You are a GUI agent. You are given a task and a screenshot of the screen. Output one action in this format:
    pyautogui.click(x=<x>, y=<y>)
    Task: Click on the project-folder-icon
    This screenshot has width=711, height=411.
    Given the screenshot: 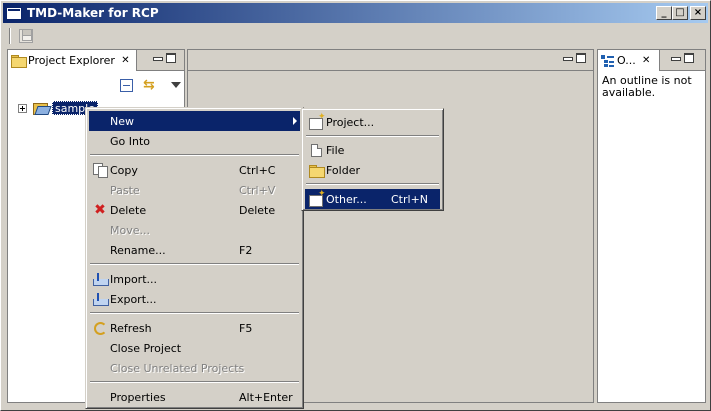 What is the action you would take?
    pyautogui.click(x=41, y=108)
    